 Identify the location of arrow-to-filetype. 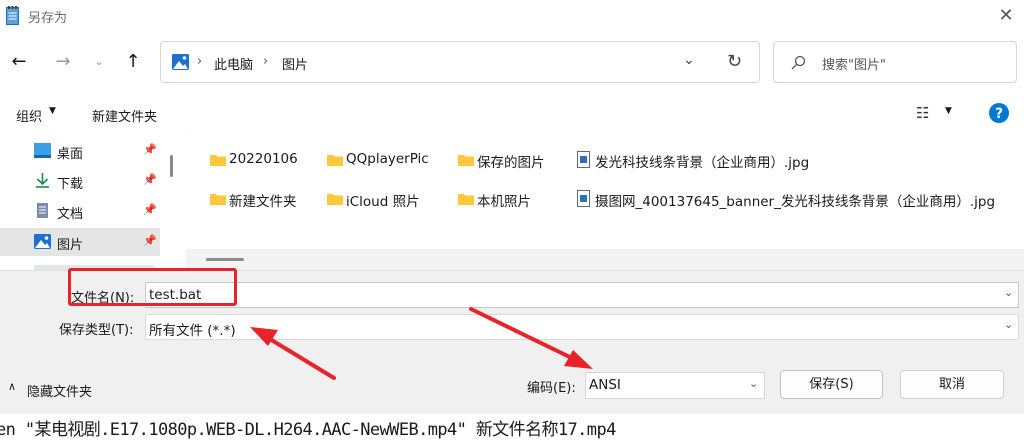
(293, 353).